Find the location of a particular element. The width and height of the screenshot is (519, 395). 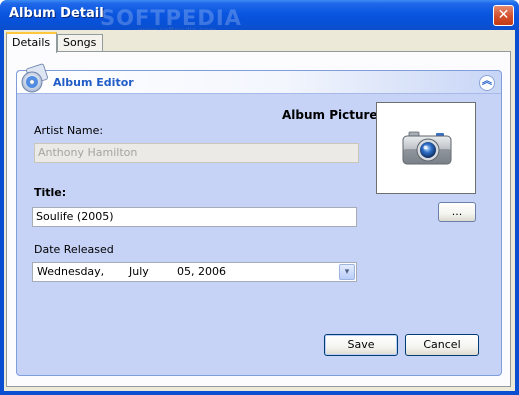

title-input: Soulife (2005) is located at coordinates (194, 217).